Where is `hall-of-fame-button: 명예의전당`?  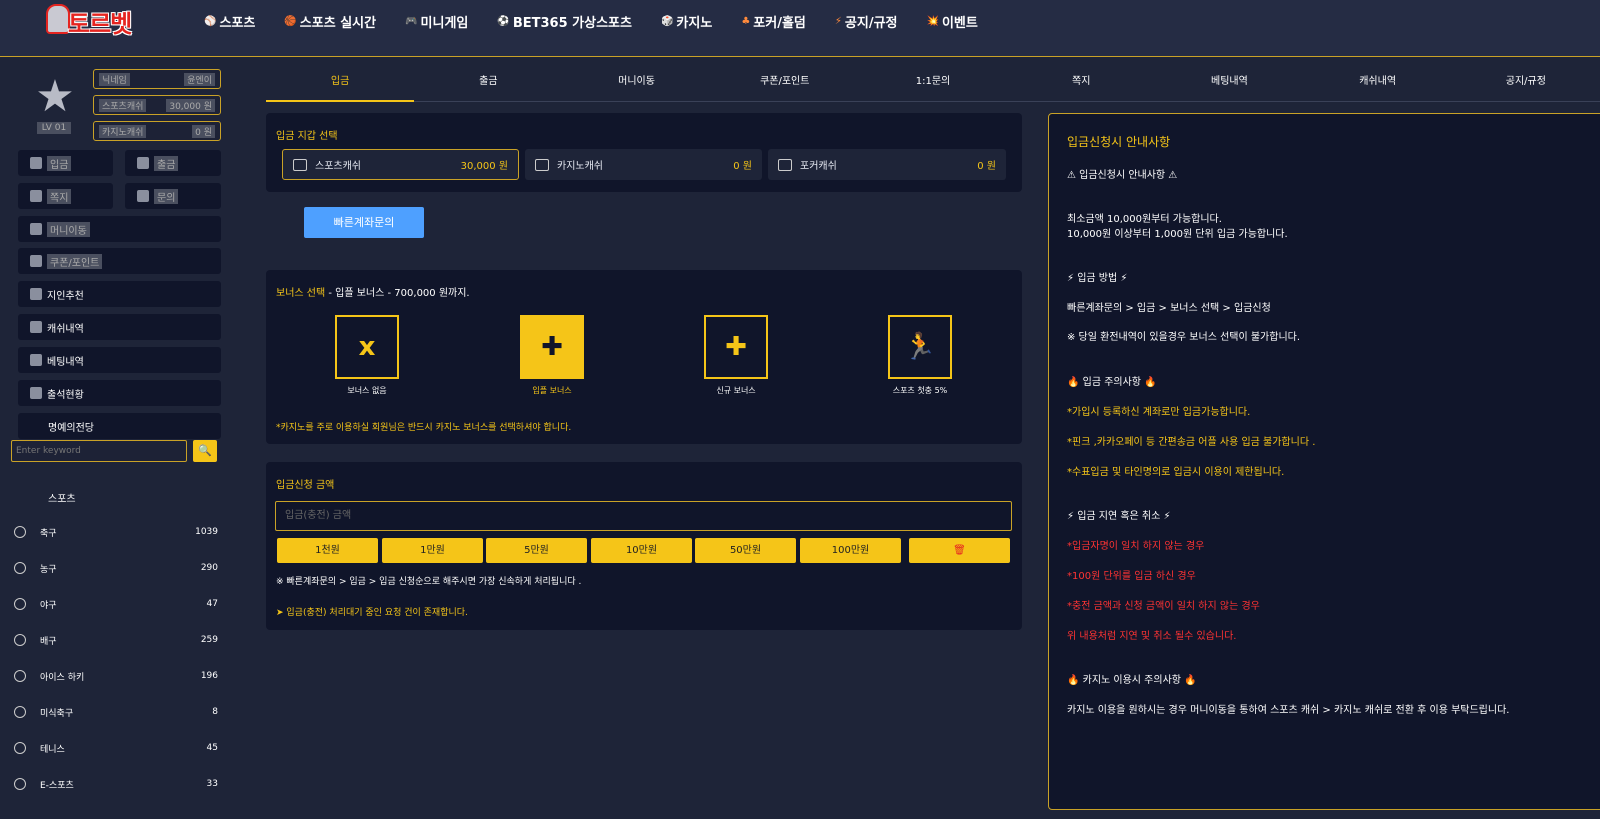
hall-of-fame-button: 명예의전당 is located at coordinates (119, 426).